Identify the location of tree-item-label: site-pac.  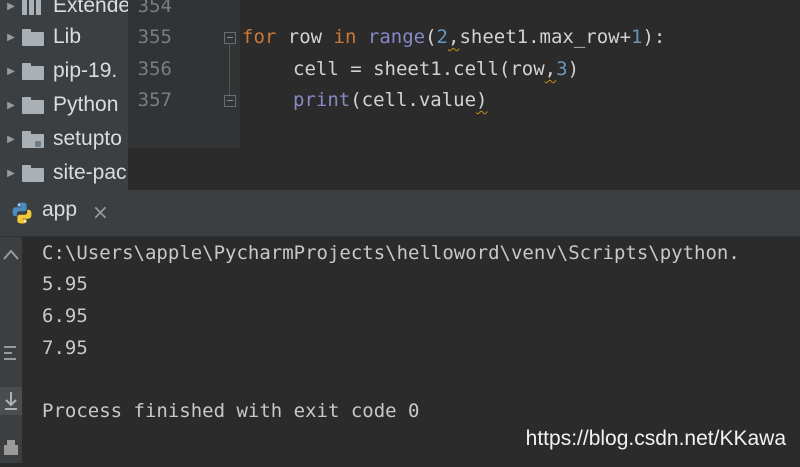
(90, 172).